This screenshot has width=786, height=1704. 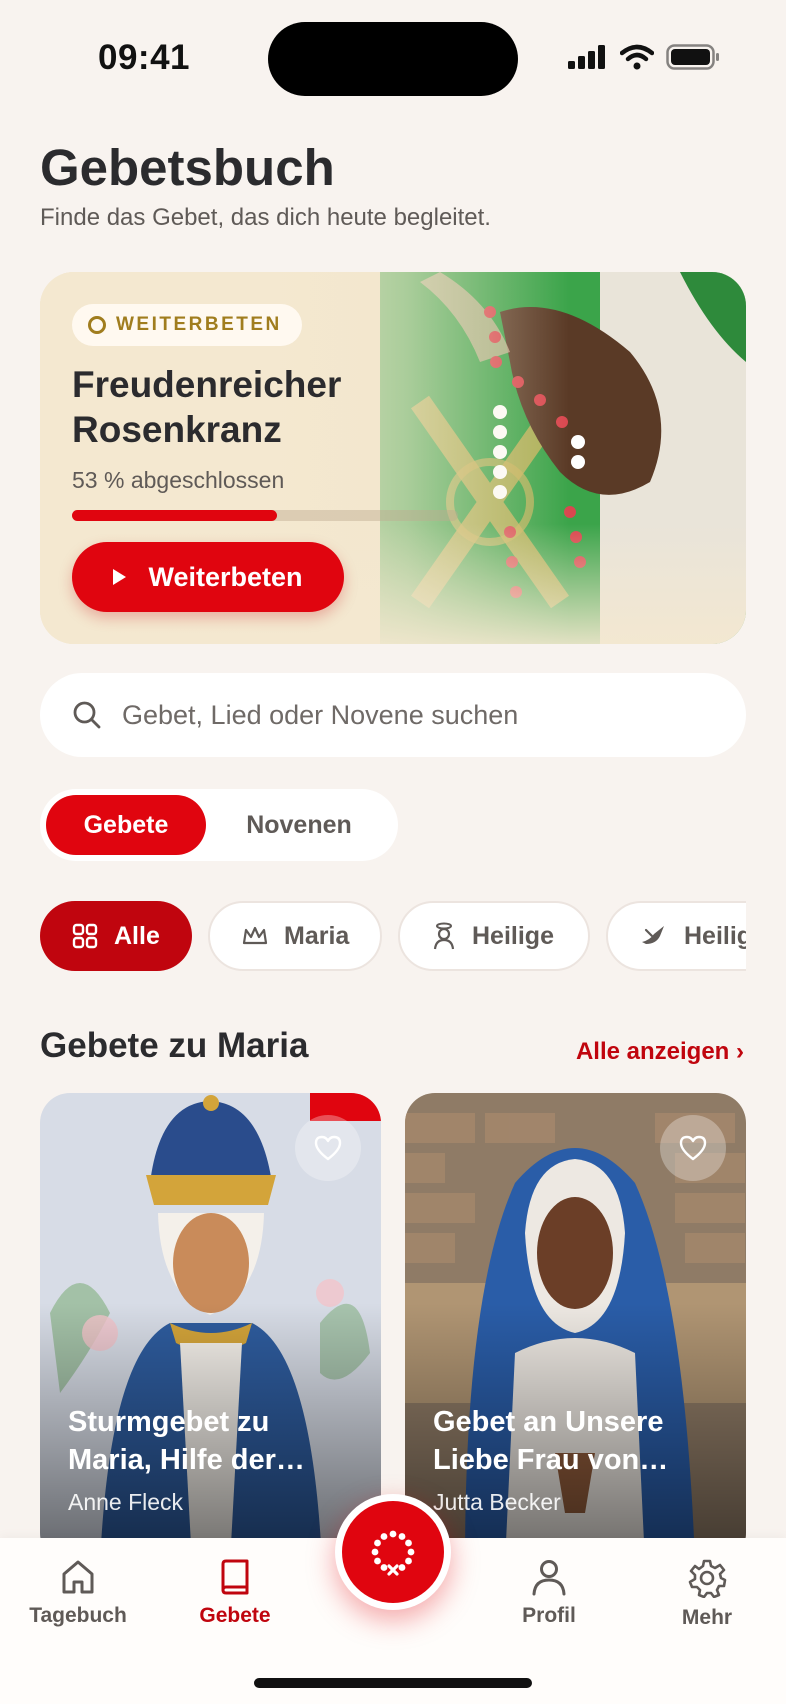 What do you see at coordinates (85, 936) in the screenshot?
I see `grid-icon` at bounding box center [85, 936].